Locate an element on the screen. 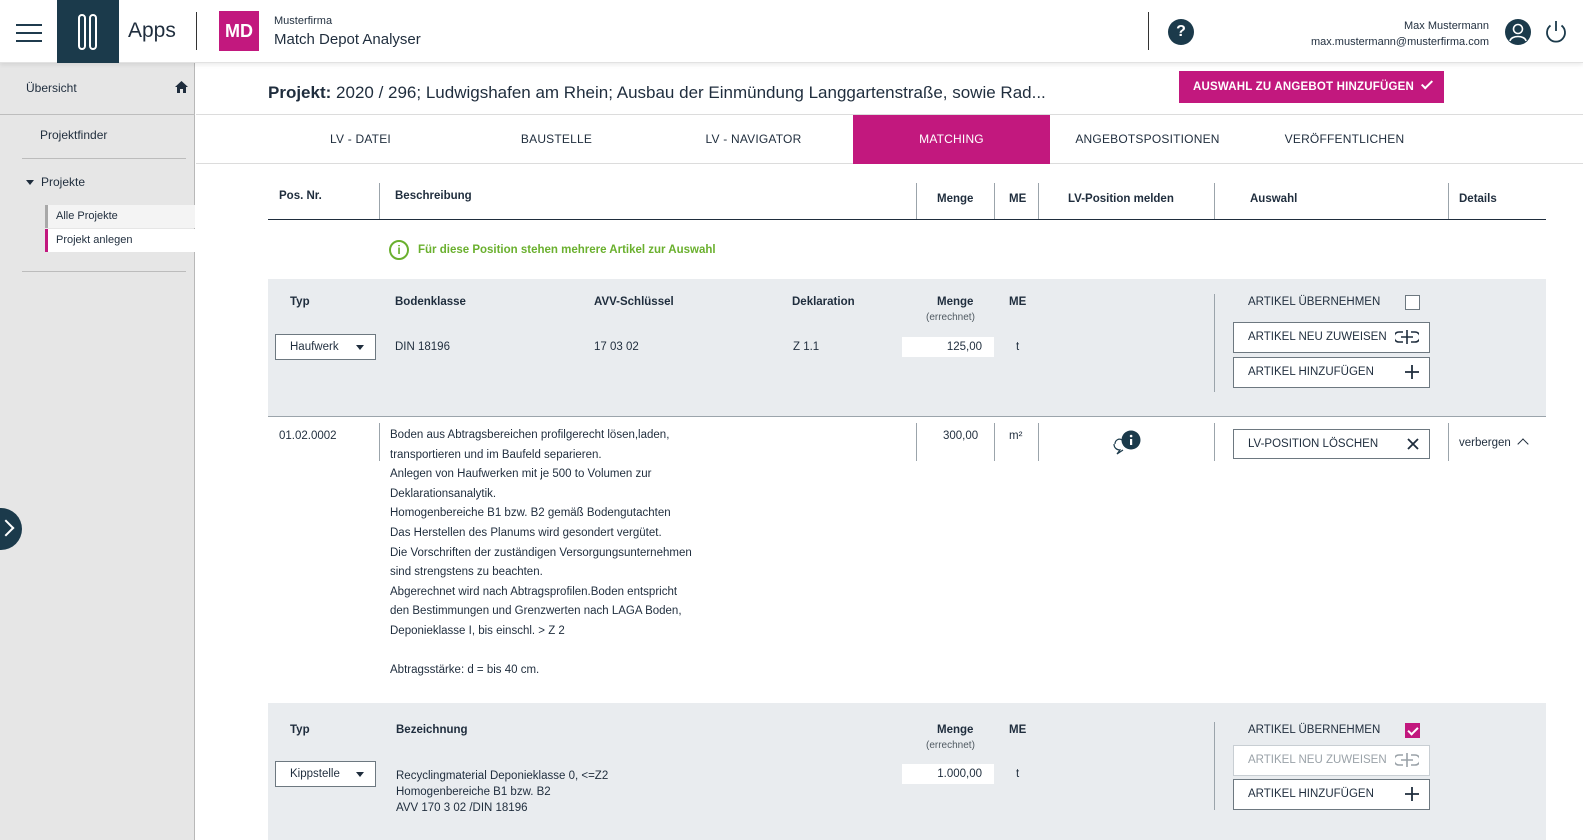  help-icon: ? is located at coordinates (1181, 32).